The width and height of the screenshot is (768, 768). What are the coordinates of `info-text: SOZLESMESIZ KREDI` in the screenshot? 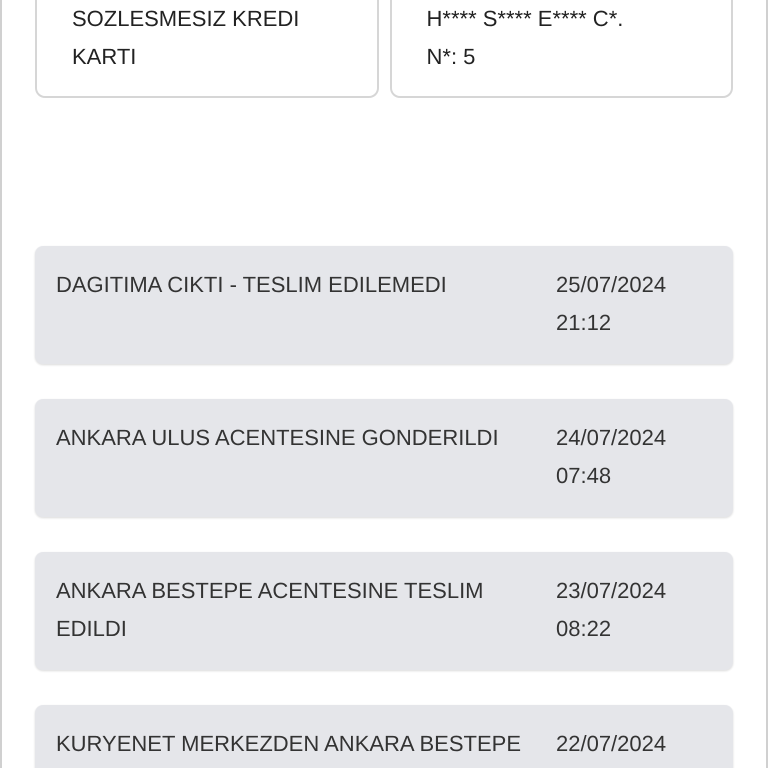 It's located at (186, 19).